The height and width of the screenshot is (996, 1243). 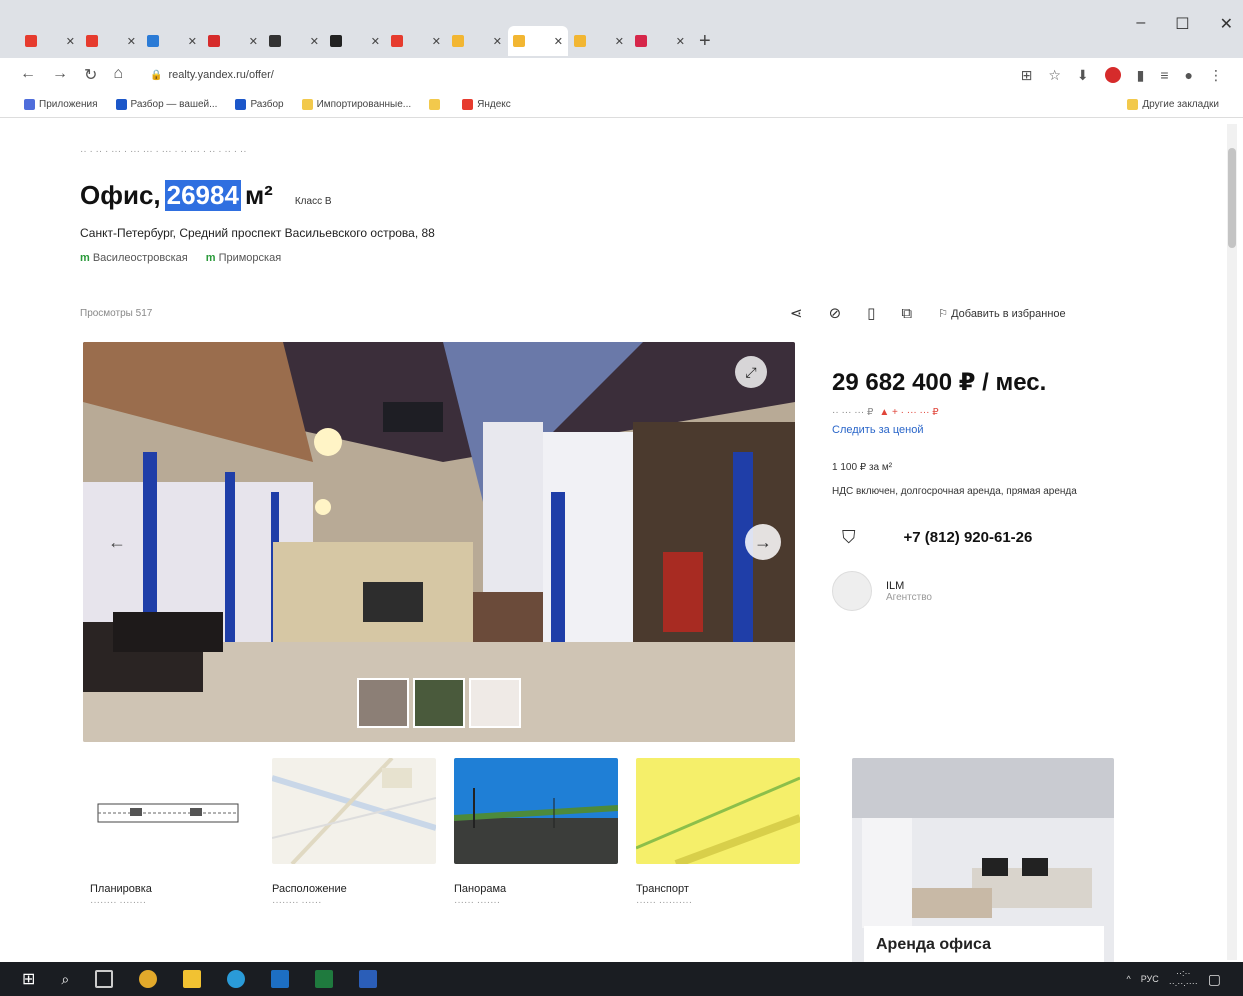 What do you see at coordinates (763, 542) in the screenshot?
I see `next-photo-button: →` at bounding box center [763, 542].